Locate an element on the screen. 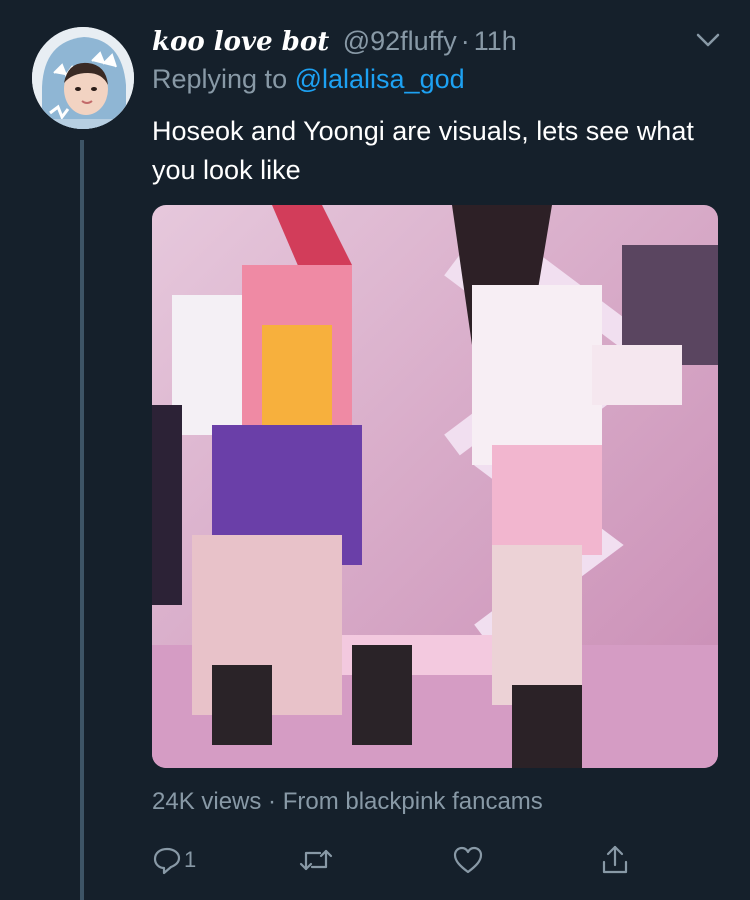 Image resolution: width=750 pixels, height=900 pixels. share-icon is located at coordinates (615, 859).